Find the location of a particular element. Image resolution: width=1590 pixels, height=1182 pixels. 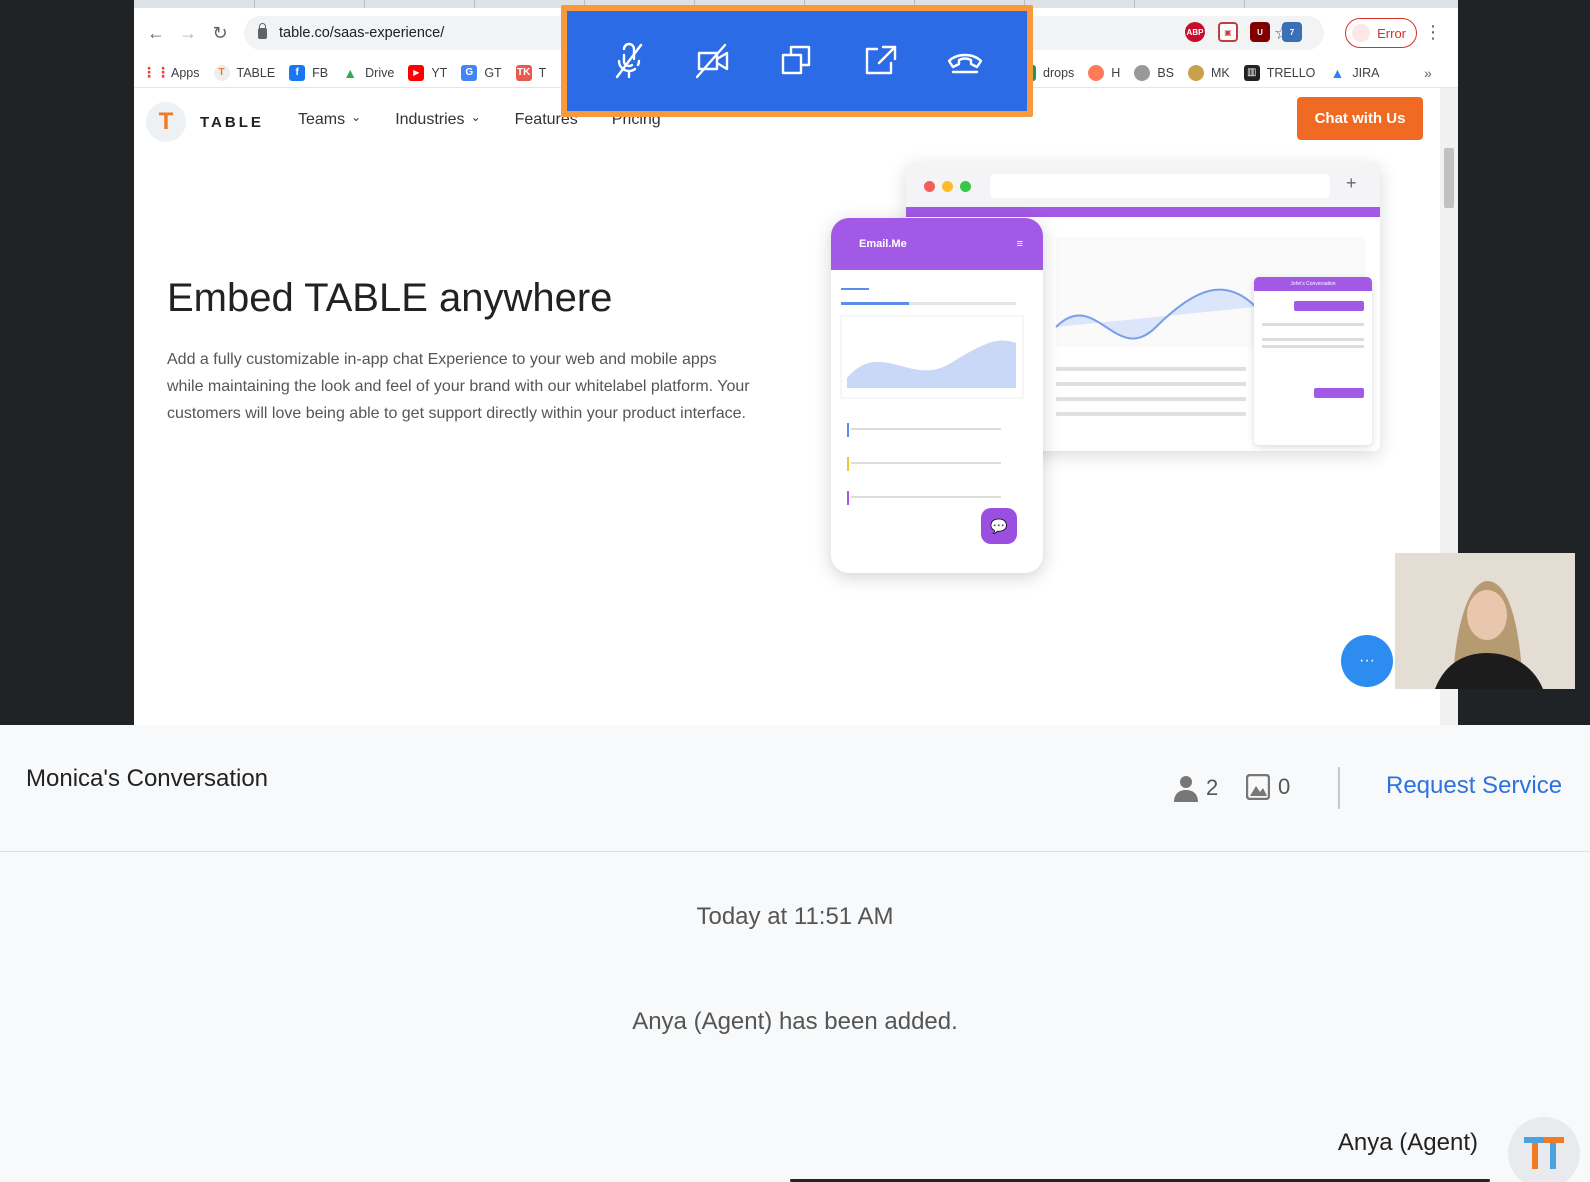

end-call-button is located at coordinates (965, 61).